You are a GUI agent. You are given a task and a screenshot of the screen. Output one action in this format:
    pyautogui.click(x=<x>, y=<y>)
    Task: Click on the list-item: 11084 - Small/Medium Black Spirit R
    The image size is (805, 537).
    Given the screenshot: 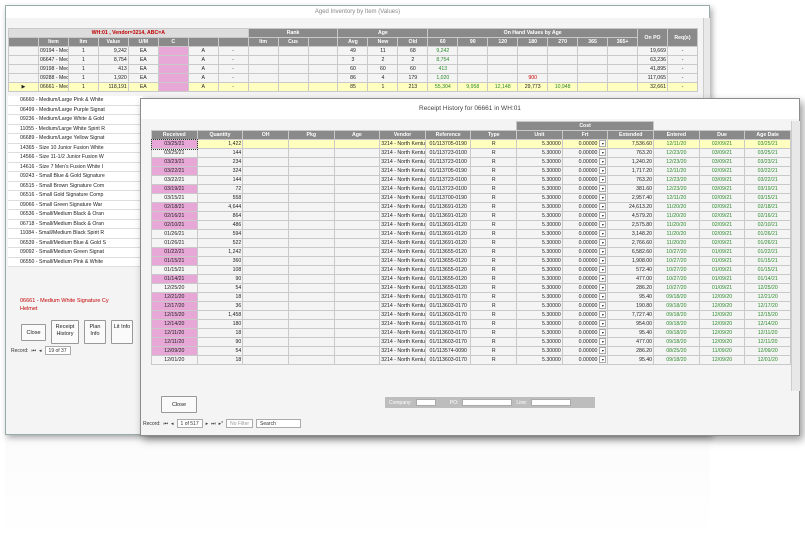 What is the action you would take?
    pyautogui.click(x=75, y=234)
    